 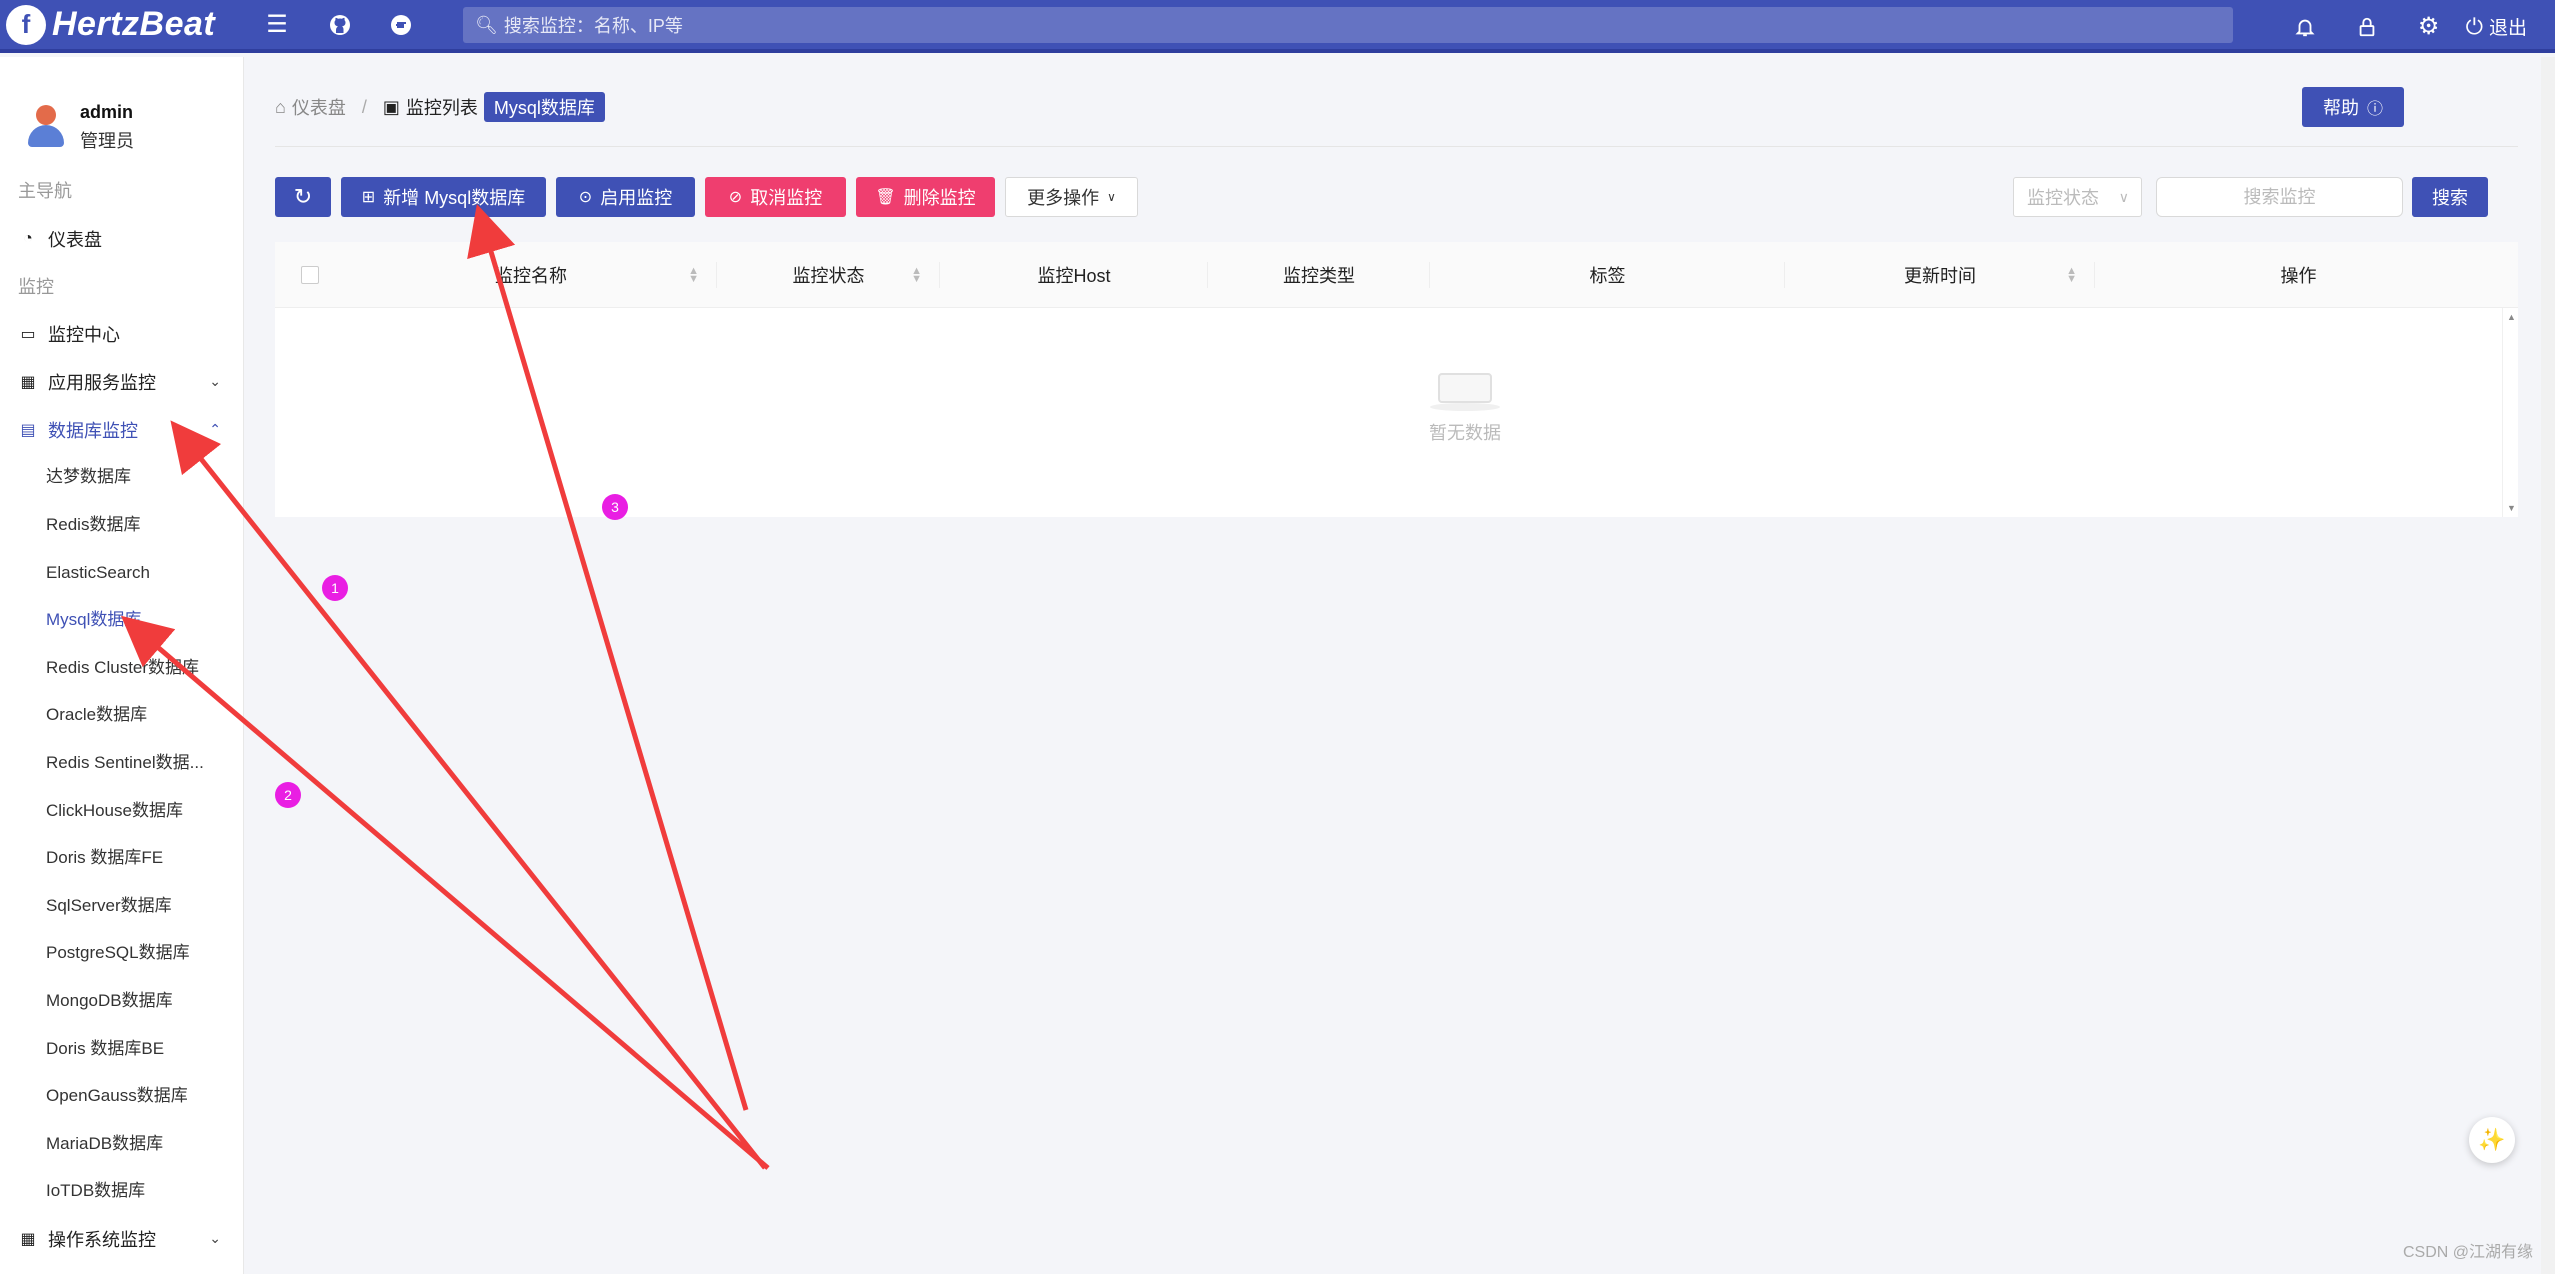 I want to click on sidebar-subitem-opengauss: OpenGauss数据库, so click(x=105, y=1096).